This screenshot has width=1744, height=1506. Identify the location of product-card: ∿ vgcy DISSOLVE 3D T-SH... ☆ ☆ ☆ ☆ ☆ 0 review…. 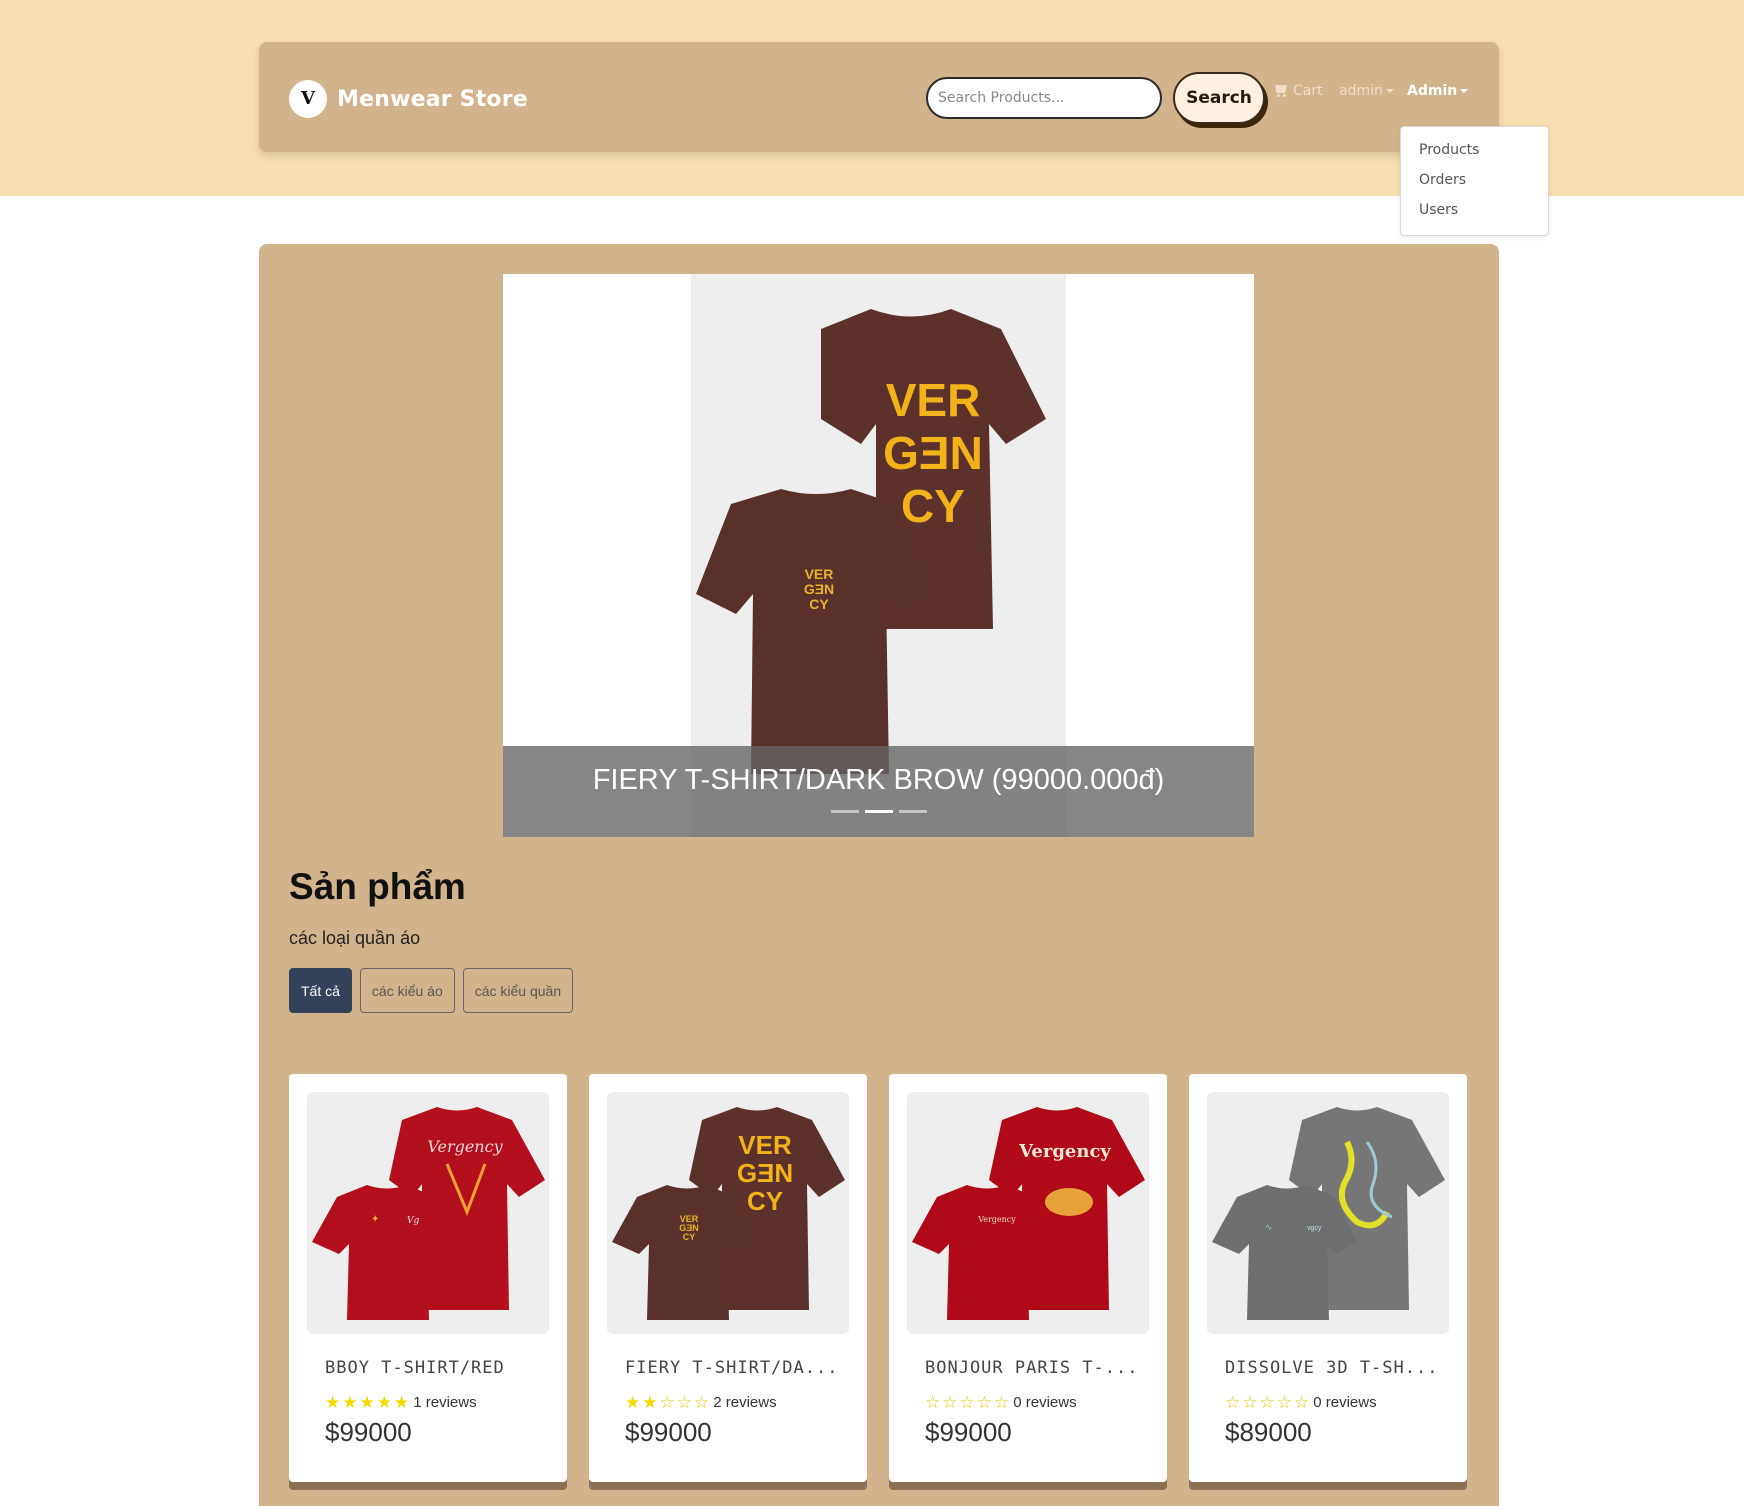
(1328, 1278).